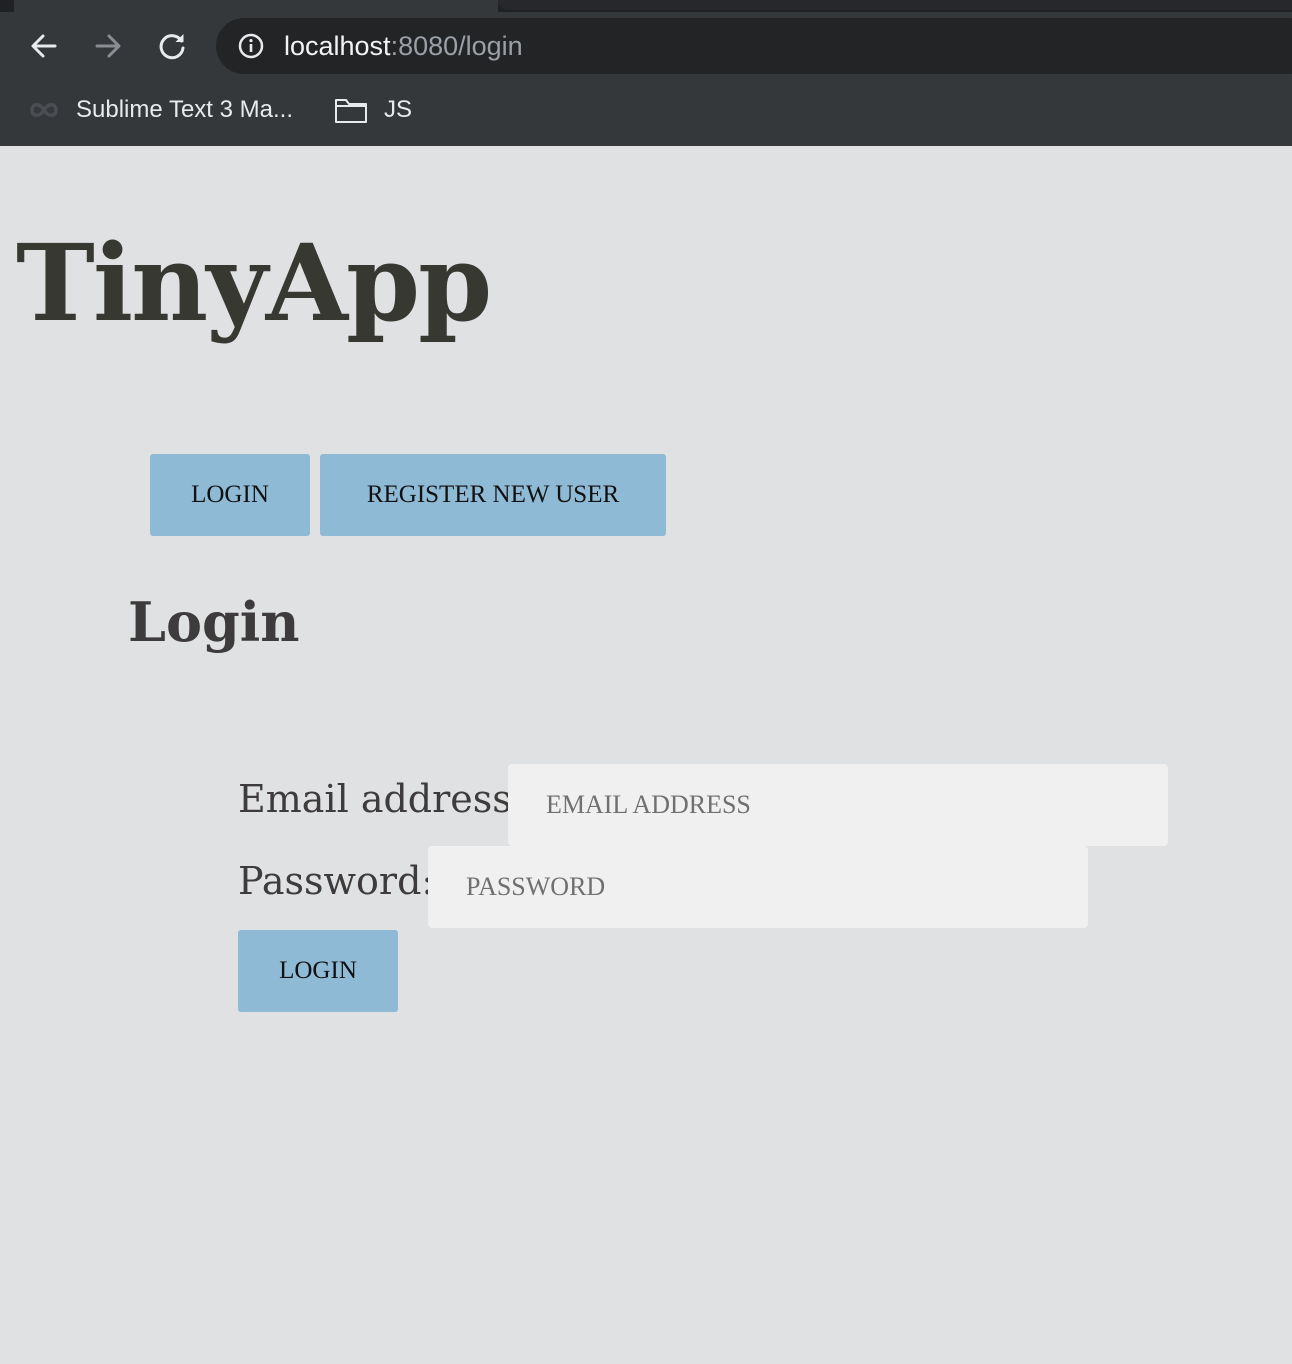 This screenshot has height=1364, width=1292. I want to click on forward-arrow-icon, so click(108, 46).